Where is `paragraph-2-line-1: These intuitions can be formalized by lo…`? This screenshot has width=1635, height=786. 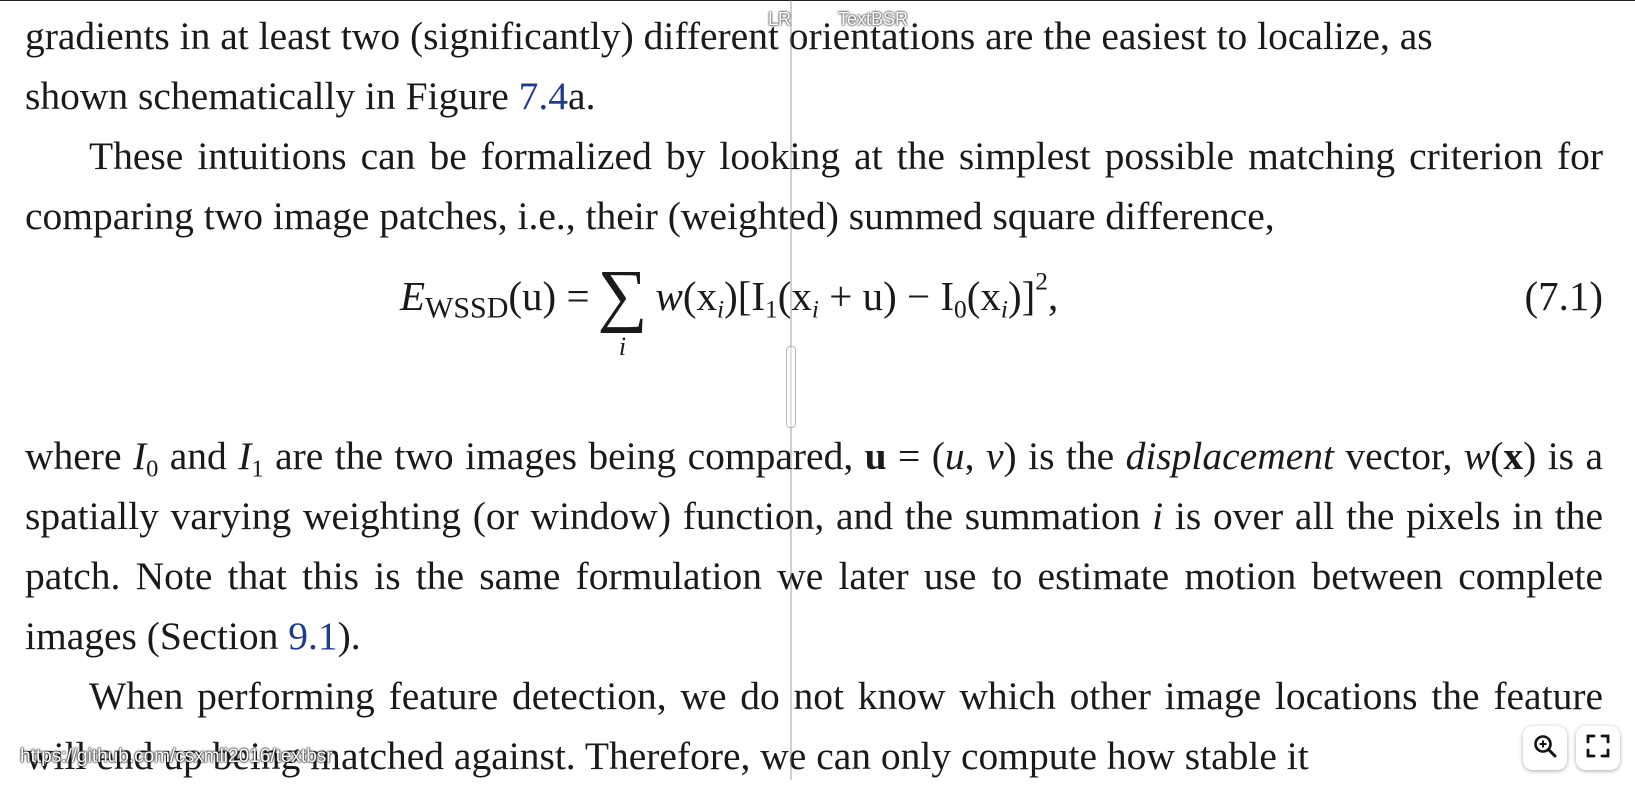 paragraph-2-line-1: These intuitions can be formalized by lo… is located at coordinates (816, 156).